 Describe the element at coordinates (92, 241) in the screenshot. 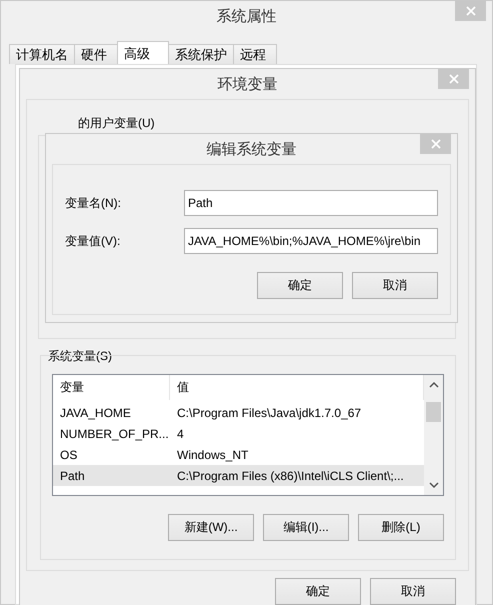

I see `field-label: 变量值(V):` at that location.